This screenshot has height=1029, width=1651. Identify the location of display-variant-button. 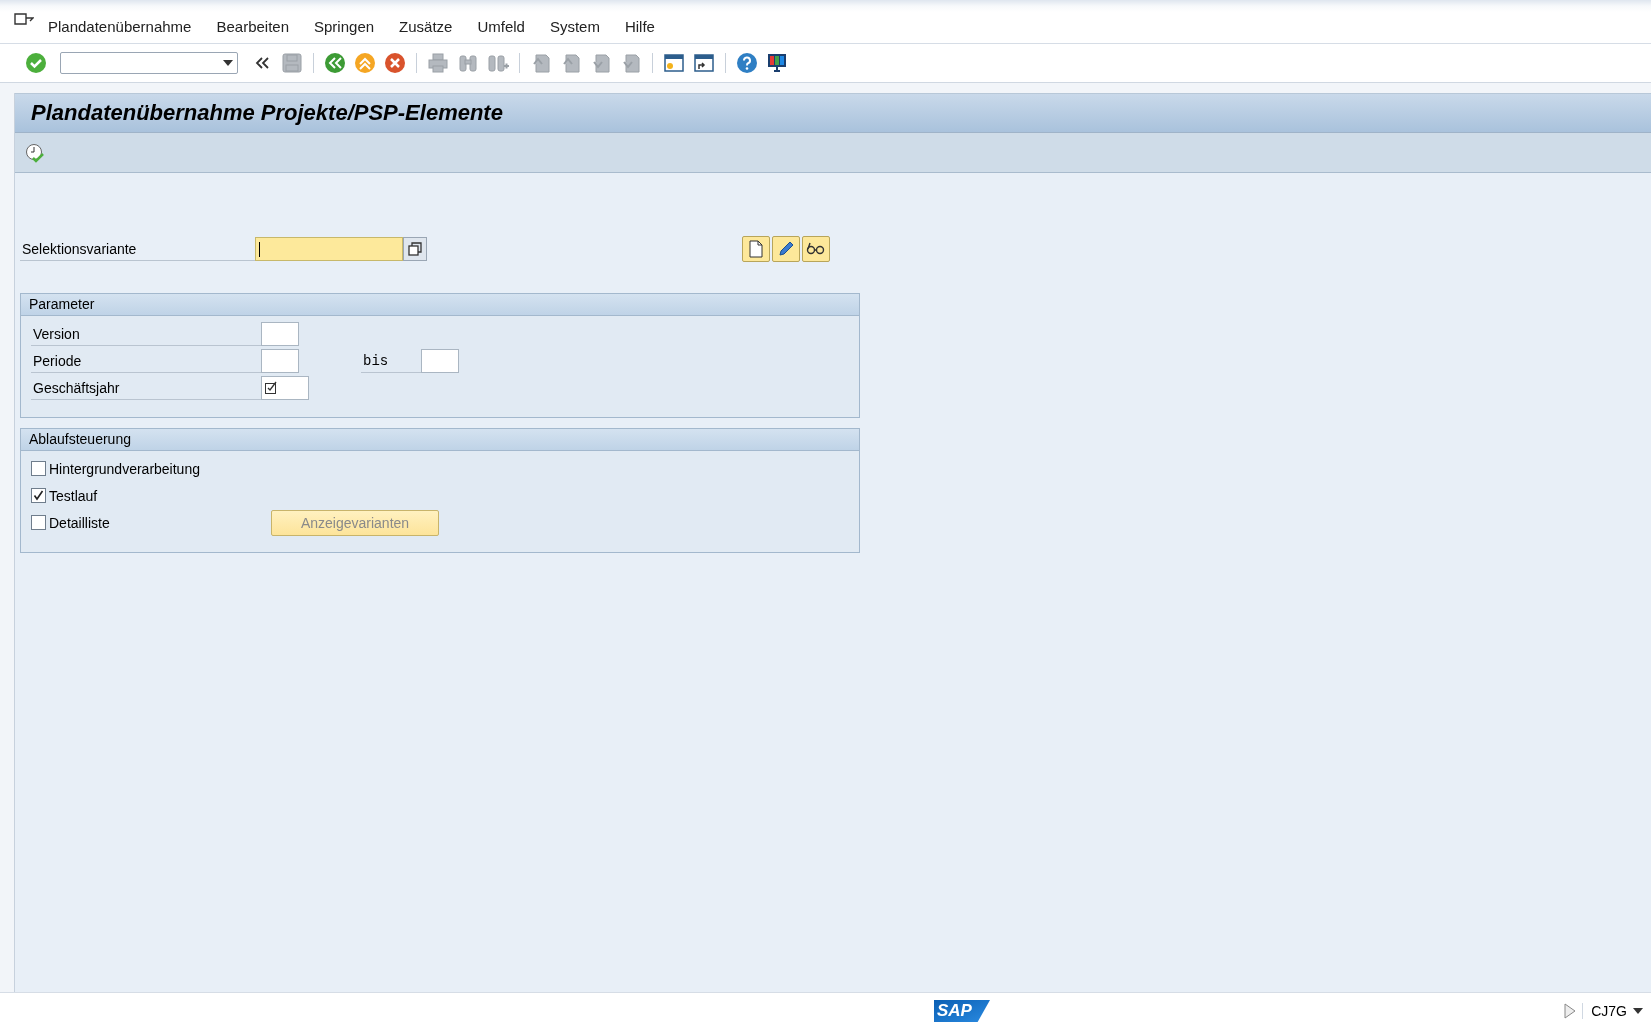
(816, 249).